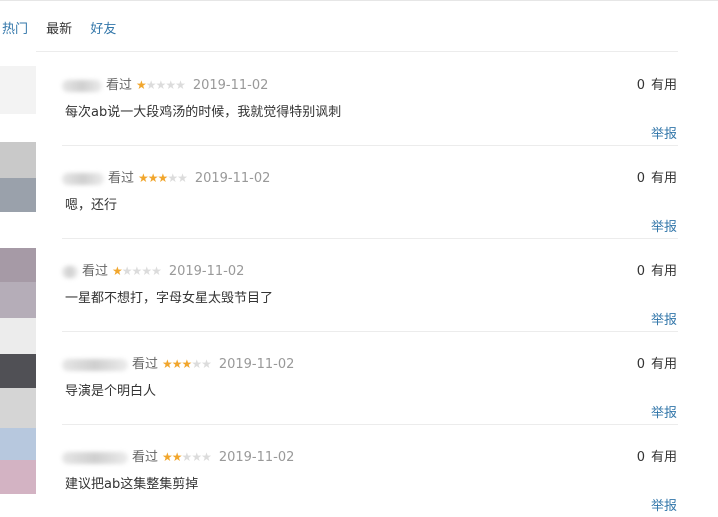  I want to click on comment-text: 嗯，还行, so click(91, 205).